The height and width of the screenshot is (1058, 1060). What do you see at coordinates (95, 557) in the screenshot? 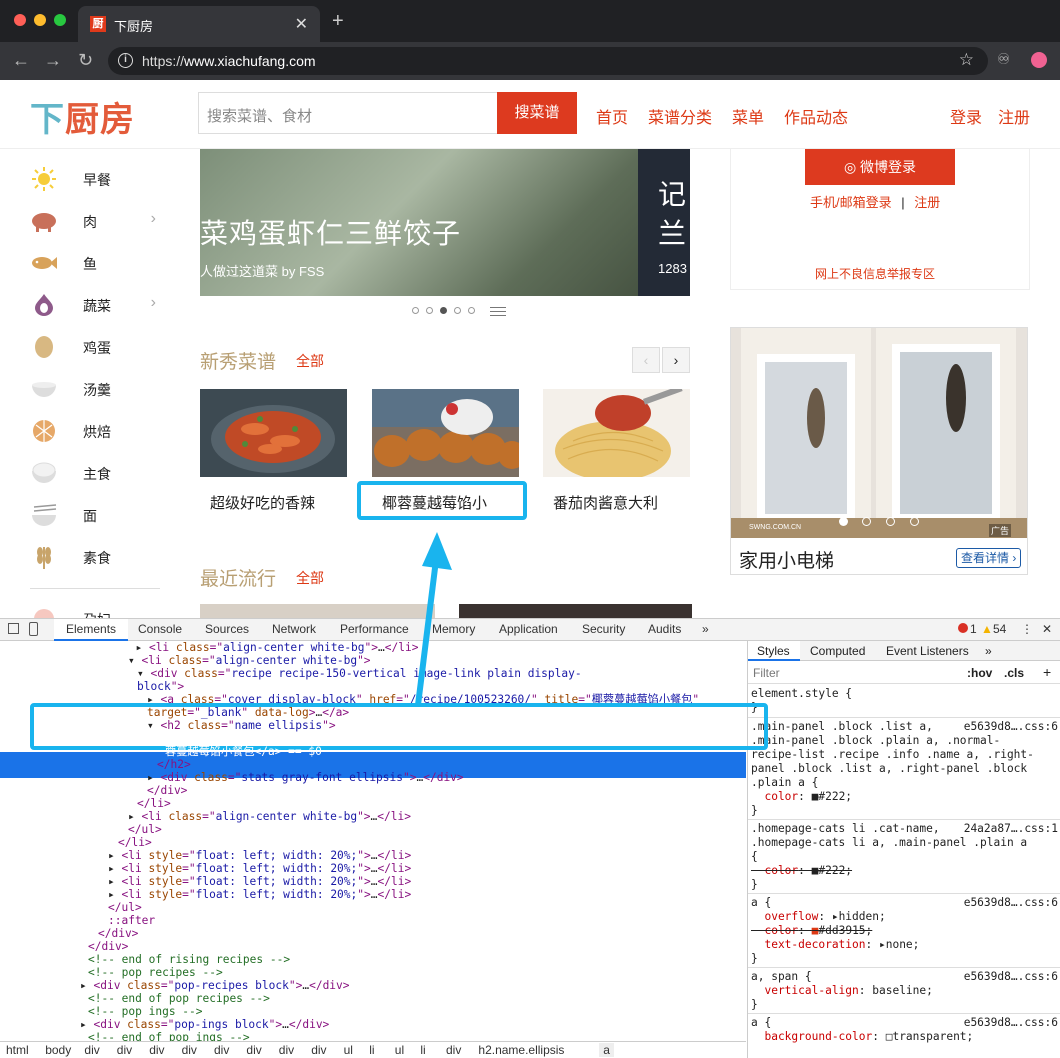
I see `category-vegetarian: 素食` at bounding box center [95, 557].